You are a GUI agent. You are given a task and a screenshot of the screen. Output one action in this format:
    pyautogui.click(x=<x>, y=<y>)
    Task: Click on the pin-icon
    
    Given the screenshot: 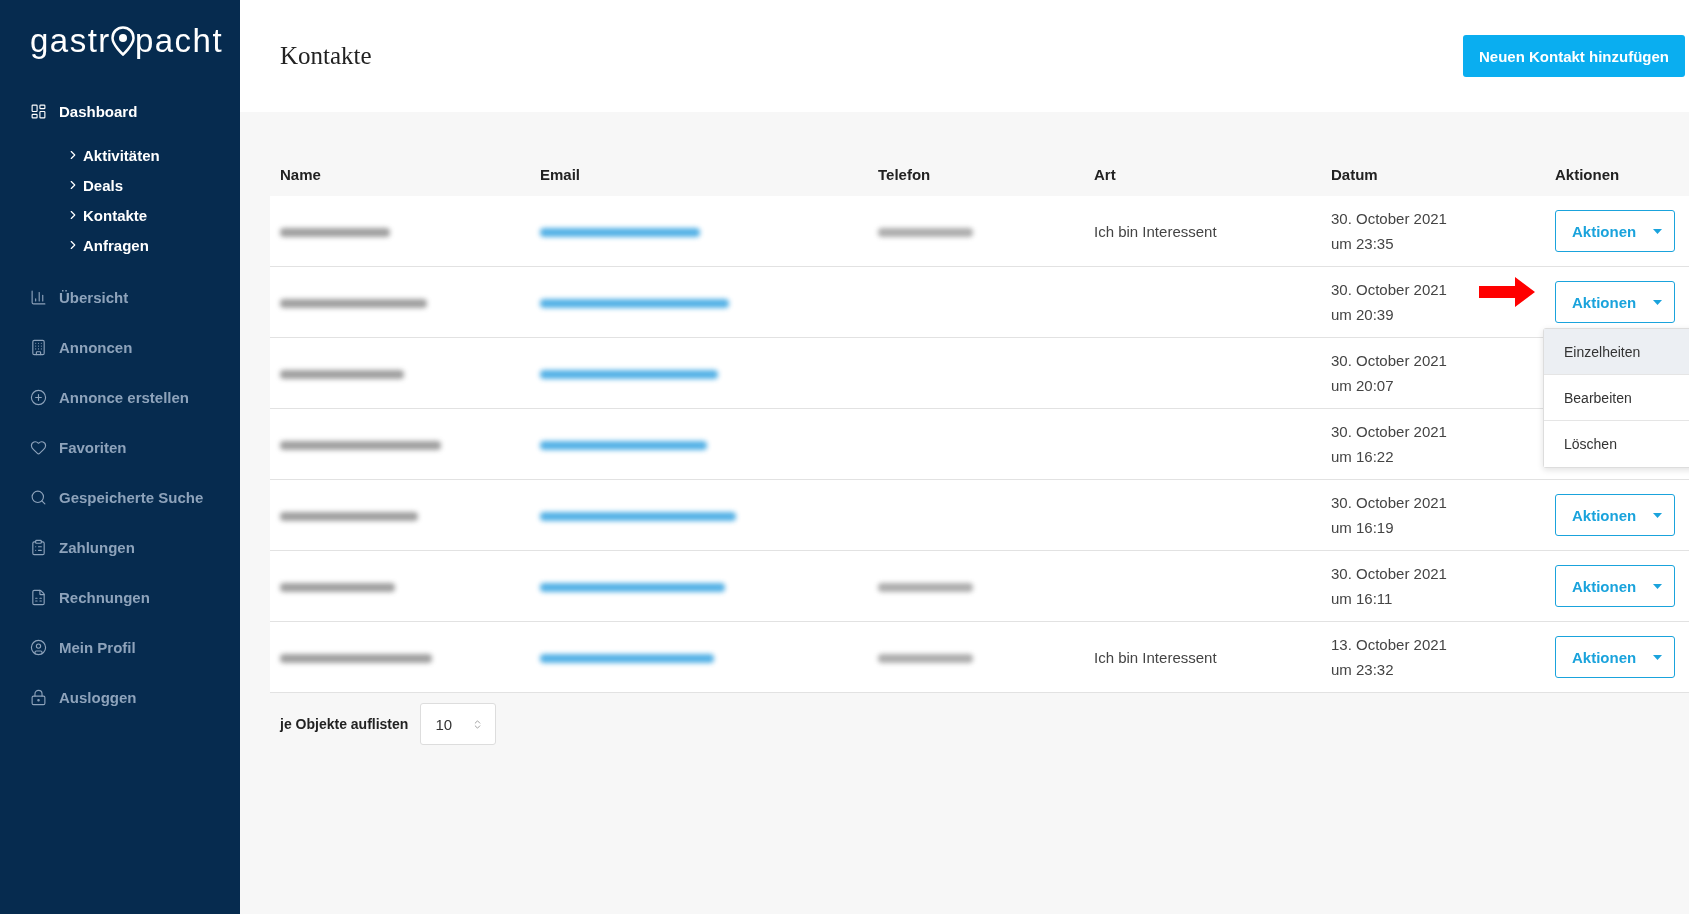 What is the action you would take?
    pyautogui.click(x=122, y=41)
    